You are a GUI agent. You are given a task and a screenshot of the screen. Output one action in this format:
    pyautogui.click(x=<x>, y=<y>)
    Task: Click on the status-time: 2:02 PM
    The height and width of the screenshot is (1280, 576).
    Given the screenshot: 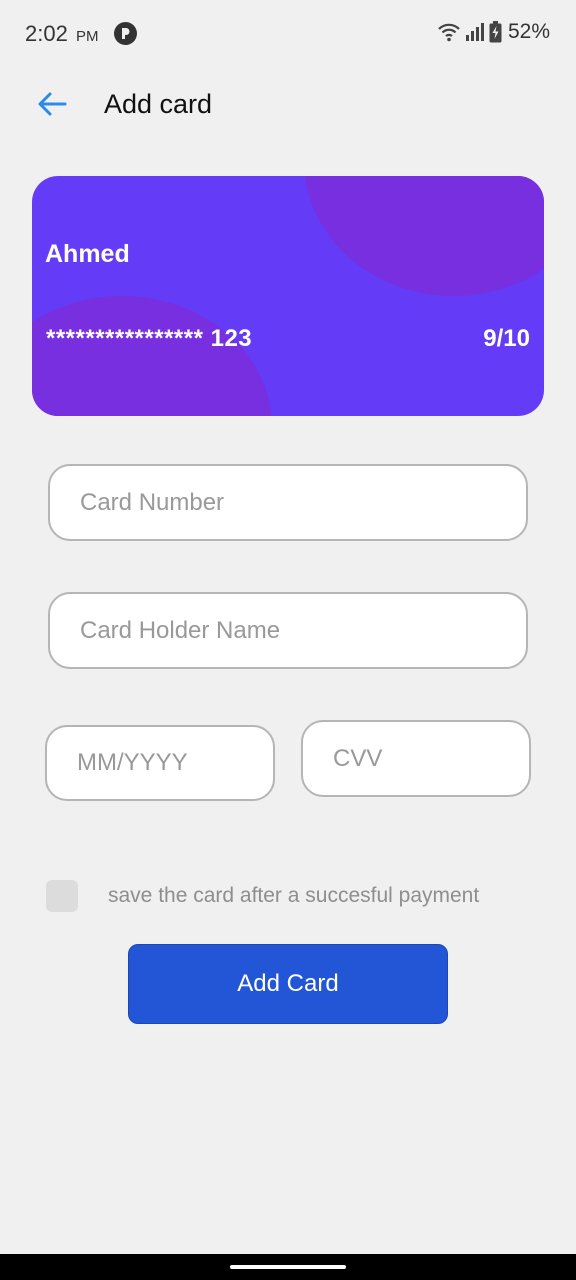 What is the action you would take?
    pyautogui.click(x=61, y=34)
    